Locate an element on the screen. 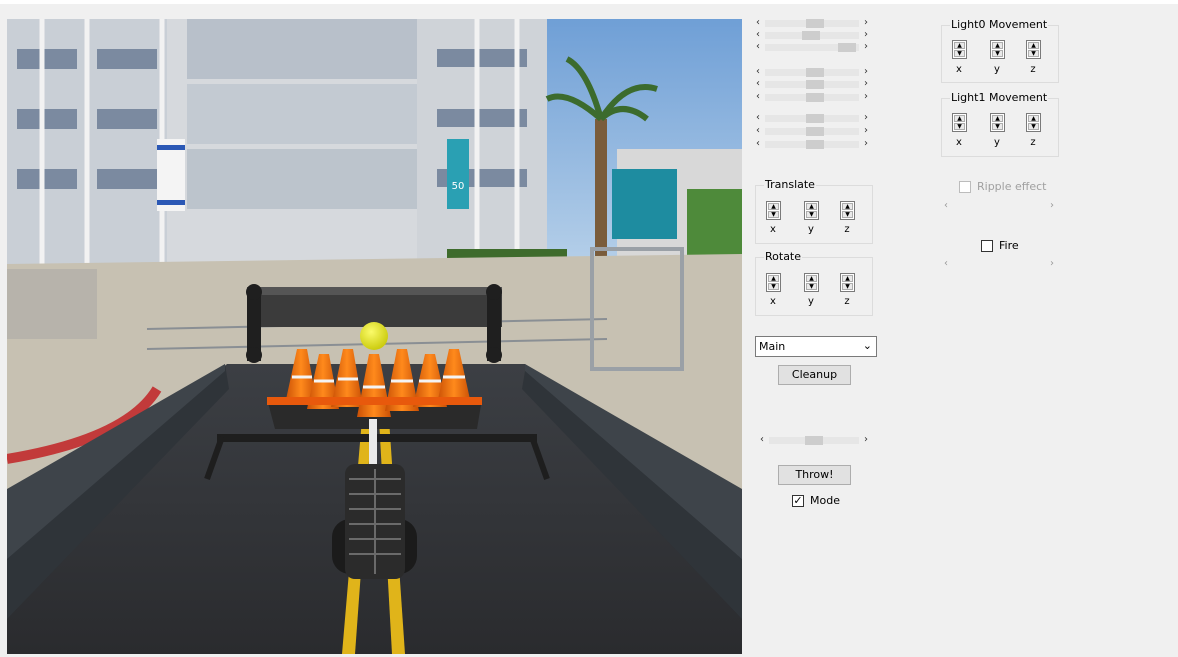 The width and height of the screenshot is (1178, 657). scene-sign-text: 50 is located at coordinates (458, 186).